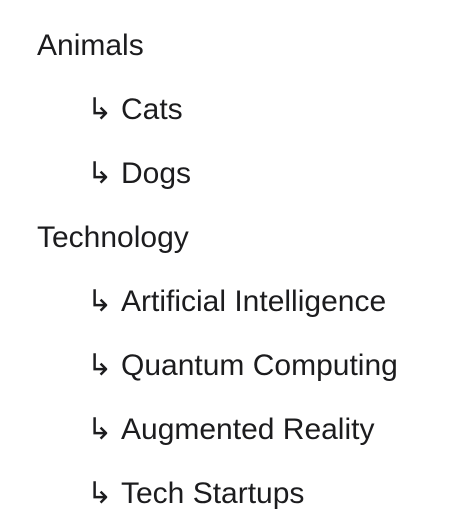 This screenshot has width=464, height=526. Describe the element at coordinates (156, 173) in the screenshot. I see `subcategory-label: Dogs` at that location.